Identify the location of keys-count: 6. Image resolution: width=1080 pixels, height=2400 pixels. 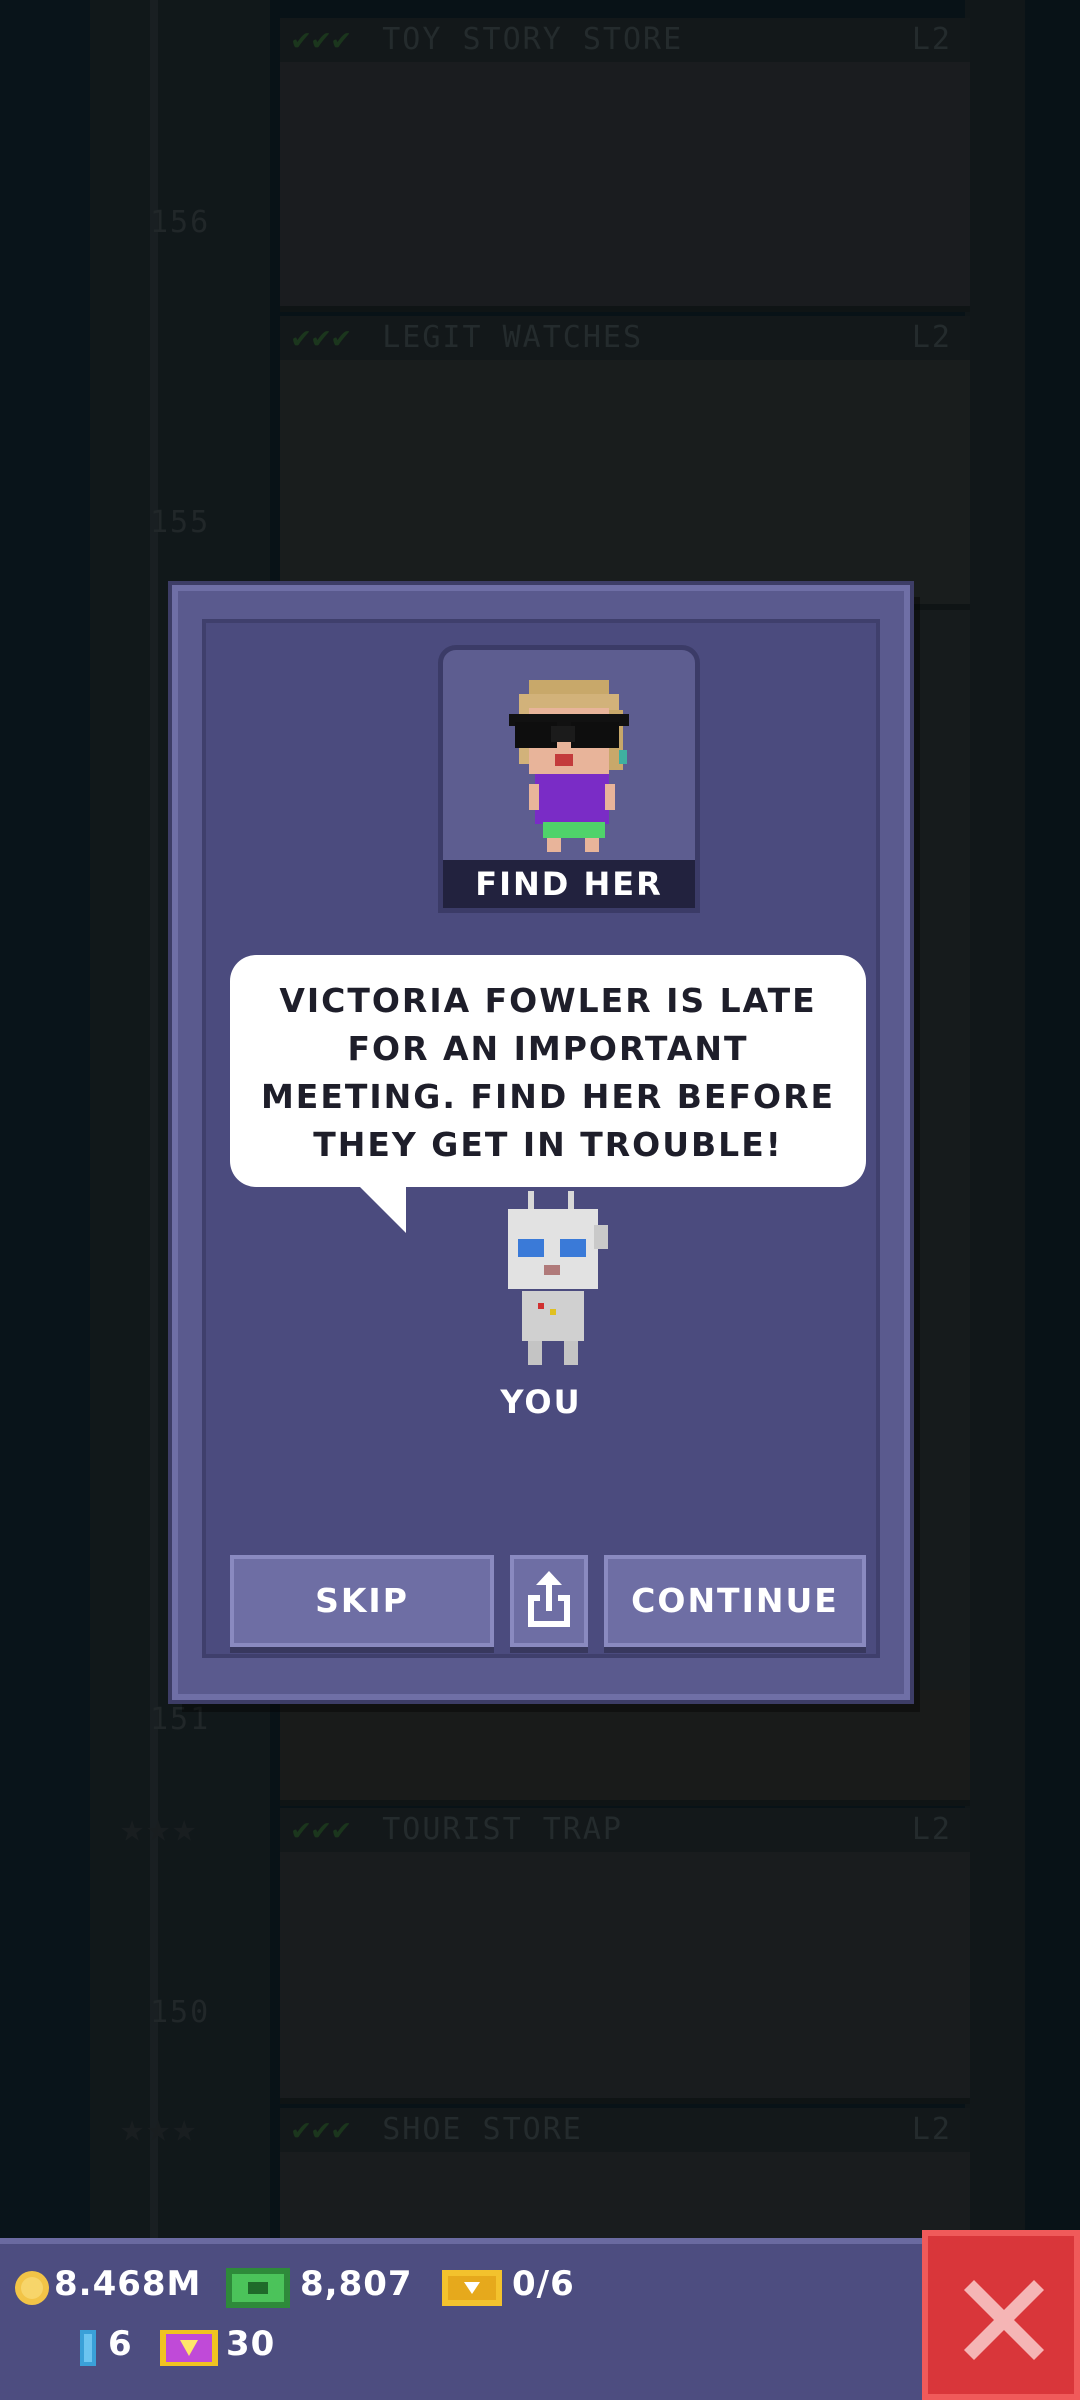
(120, 2344).